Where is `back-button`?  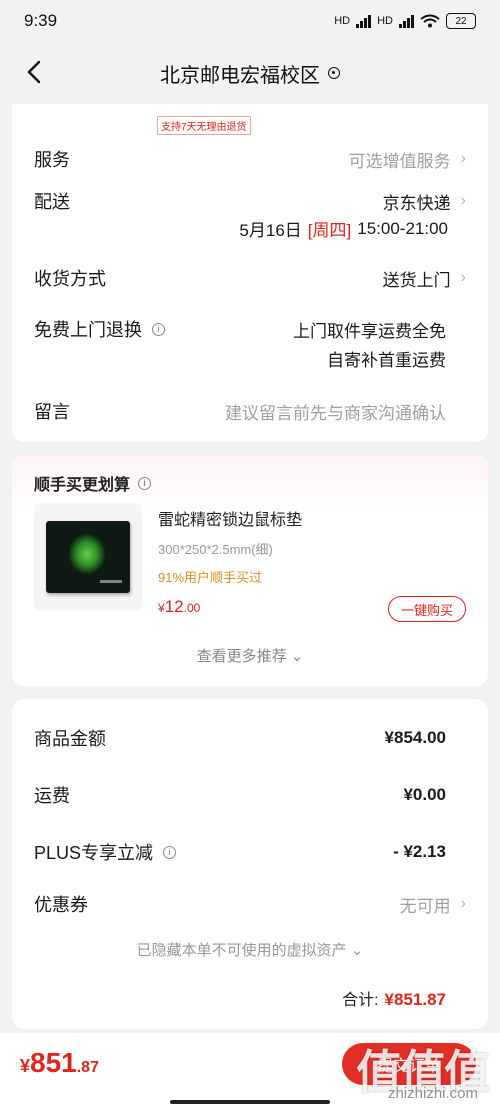
back-button is located at coordinates (34, 72).